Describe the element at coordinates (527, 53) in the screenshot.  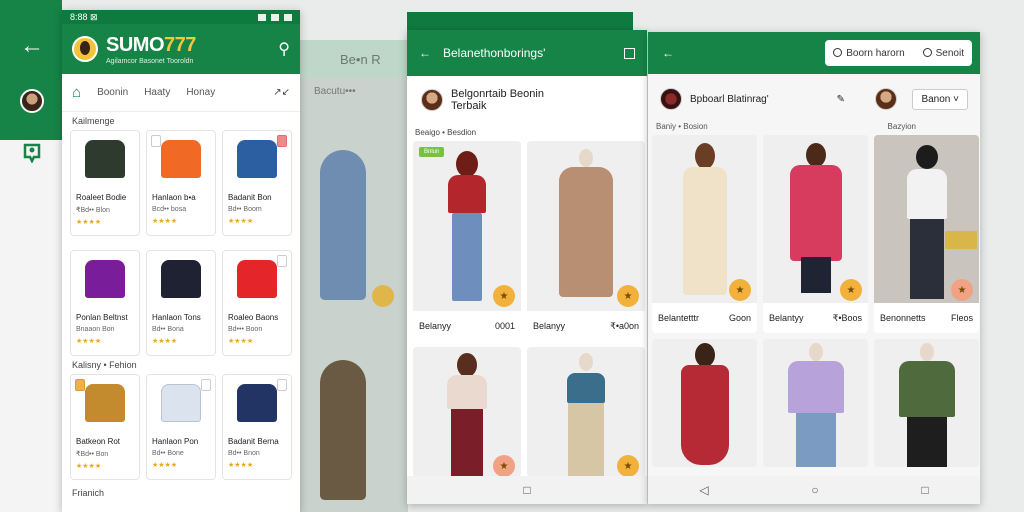
I see `app-header: ← Belanethonborings'` at that location.